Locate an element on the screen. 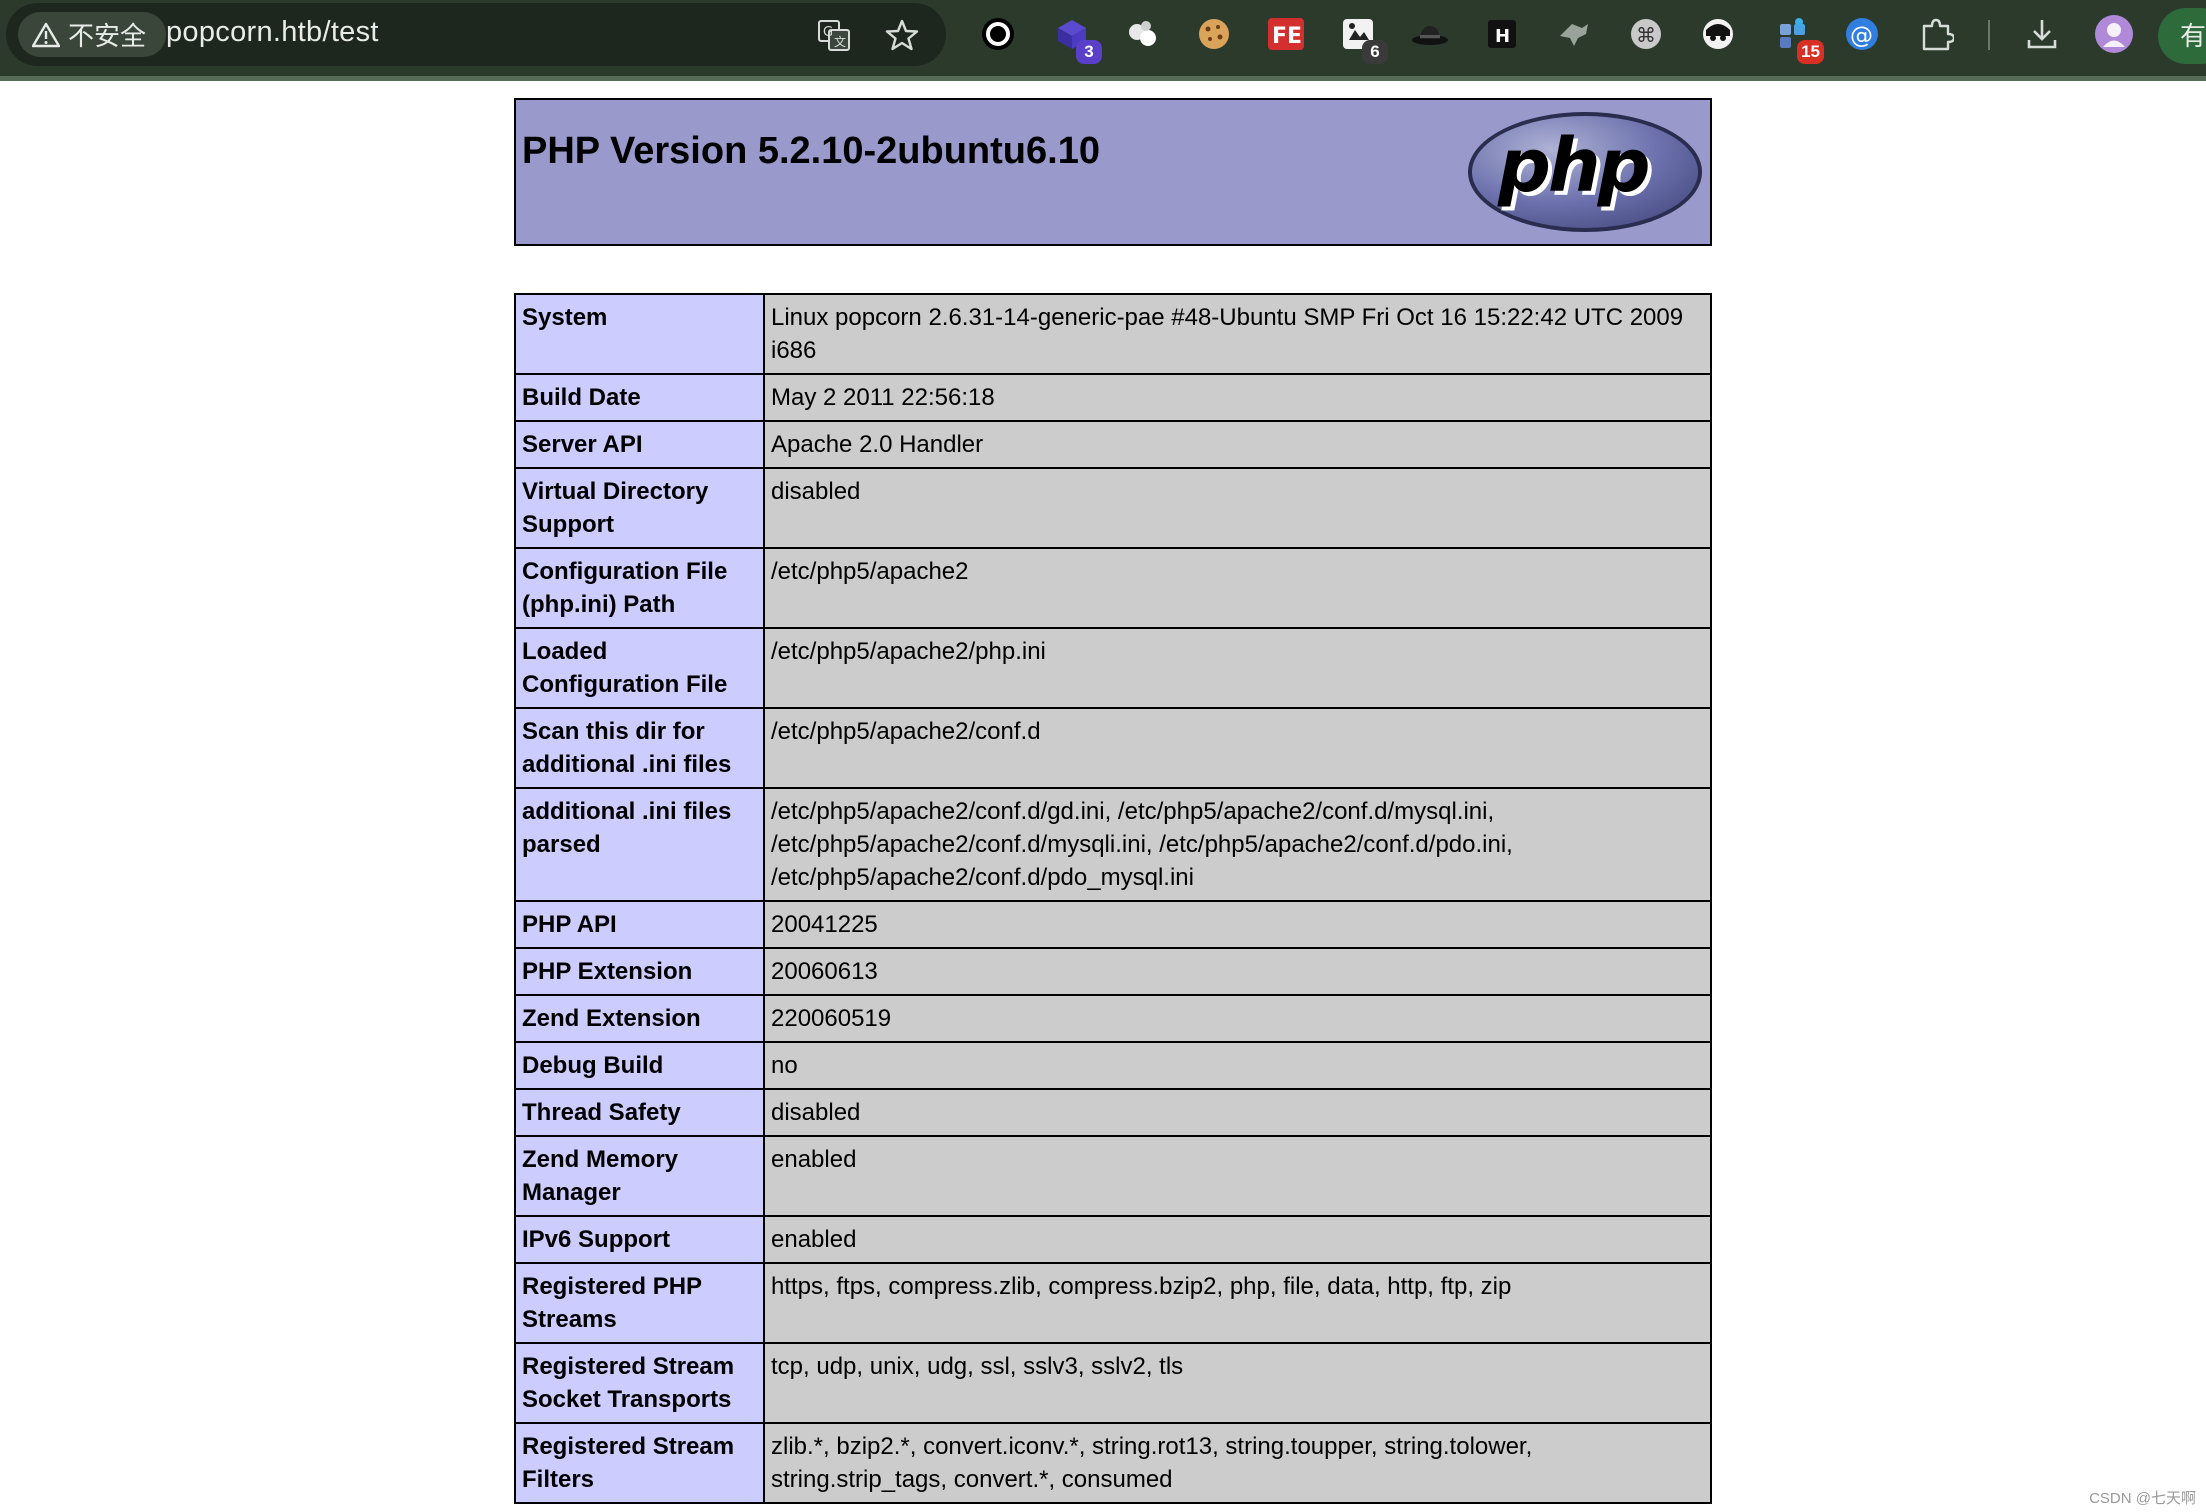  row-value: /etc/php5/apache2/php.ini is located at coordinates (1237, 668).